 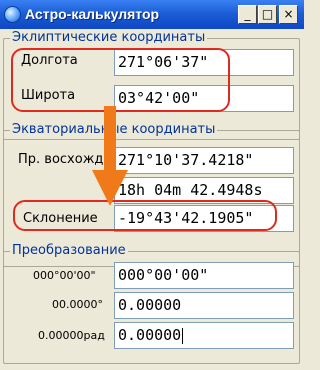 What do you see at coordinates (183, 335) in the screenshot?
I see `text-caret` at bounding box center [183, 335].